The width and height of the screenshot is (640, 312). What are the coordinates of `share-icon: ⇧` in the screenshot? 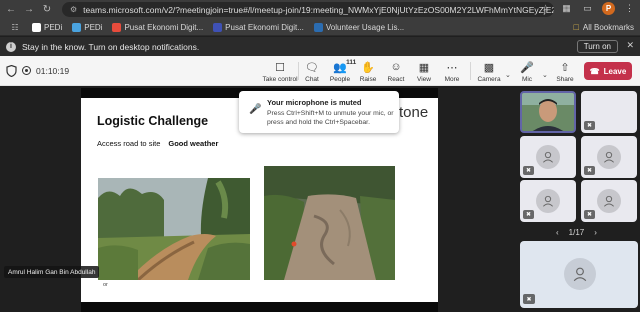 It's located at (565, 67).